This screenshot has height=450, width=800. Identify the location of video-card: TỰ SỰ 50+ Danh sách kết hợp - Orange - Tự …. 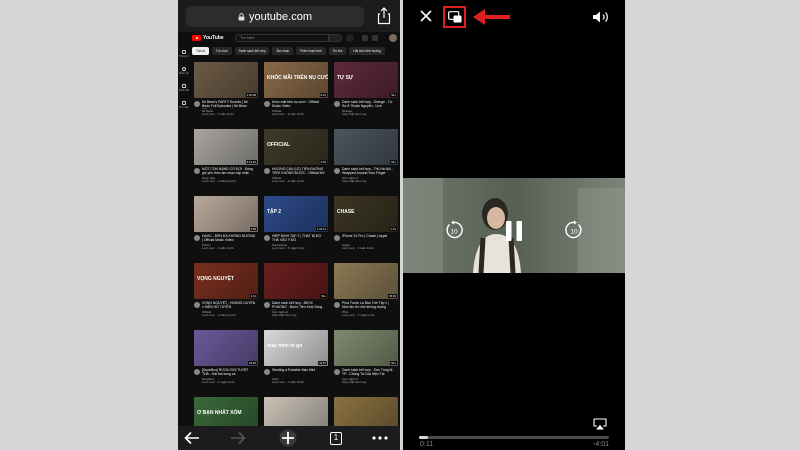
(366, 93).